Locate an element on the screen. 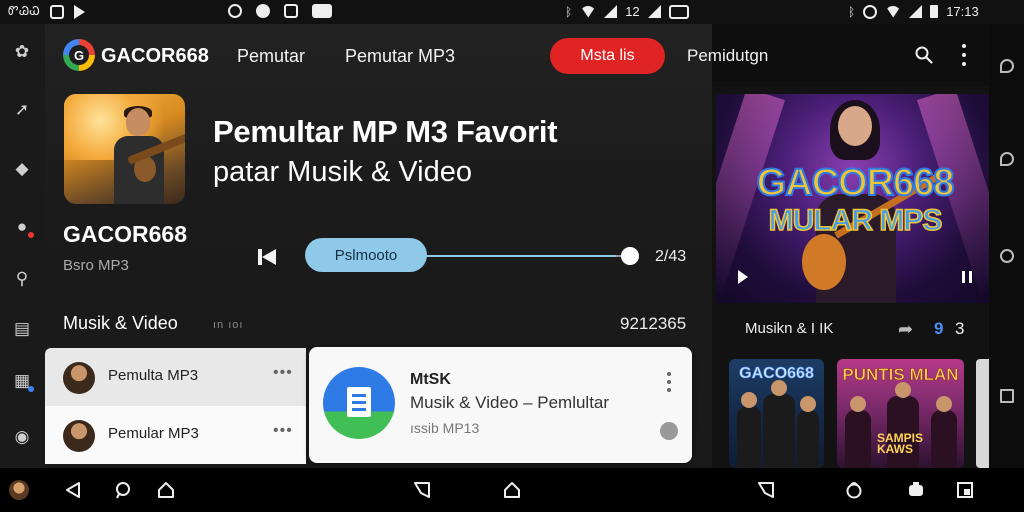 This screenshot has height=512, width=1024. side-rail: ✿ ➚ ◆ ● ⚲ ▤ ▦ ◉ is located at coordinates (22, 246).